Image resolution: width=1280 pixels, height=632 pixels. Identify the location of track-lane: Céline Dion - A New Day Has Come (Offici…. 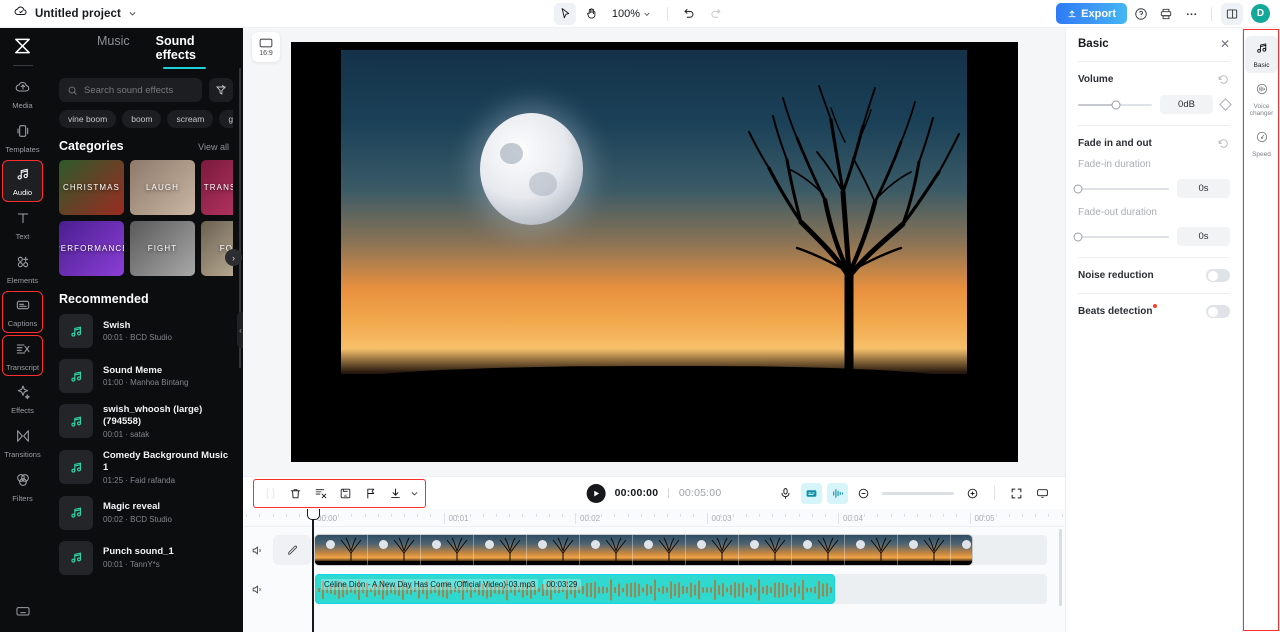
(681, 589).